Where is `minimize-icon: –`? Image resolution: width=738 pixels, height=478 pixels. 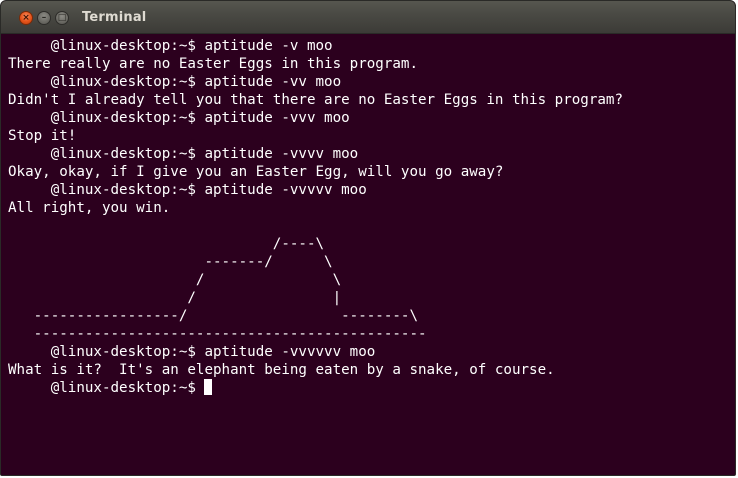 minimize-icon: – is located at coordinates (44, 17).